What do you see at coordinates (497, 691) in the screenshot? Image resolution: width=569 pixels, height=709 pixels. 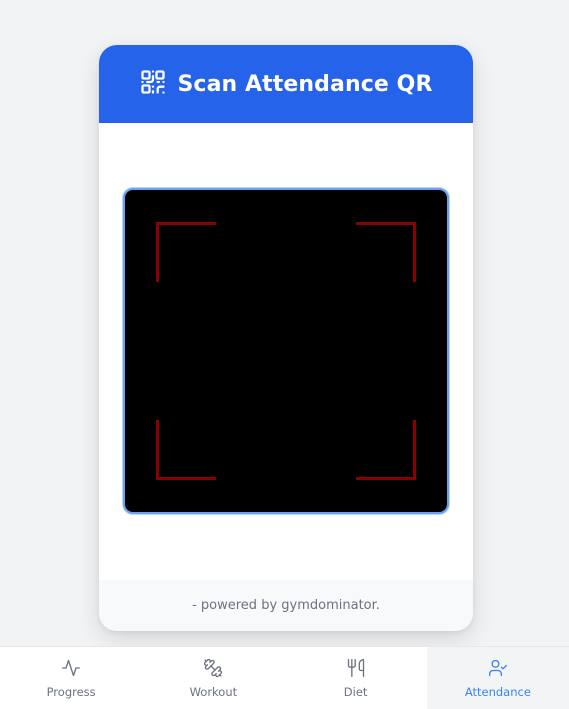 I see `nav-label: Attendance` at bounding box center [497, 691].